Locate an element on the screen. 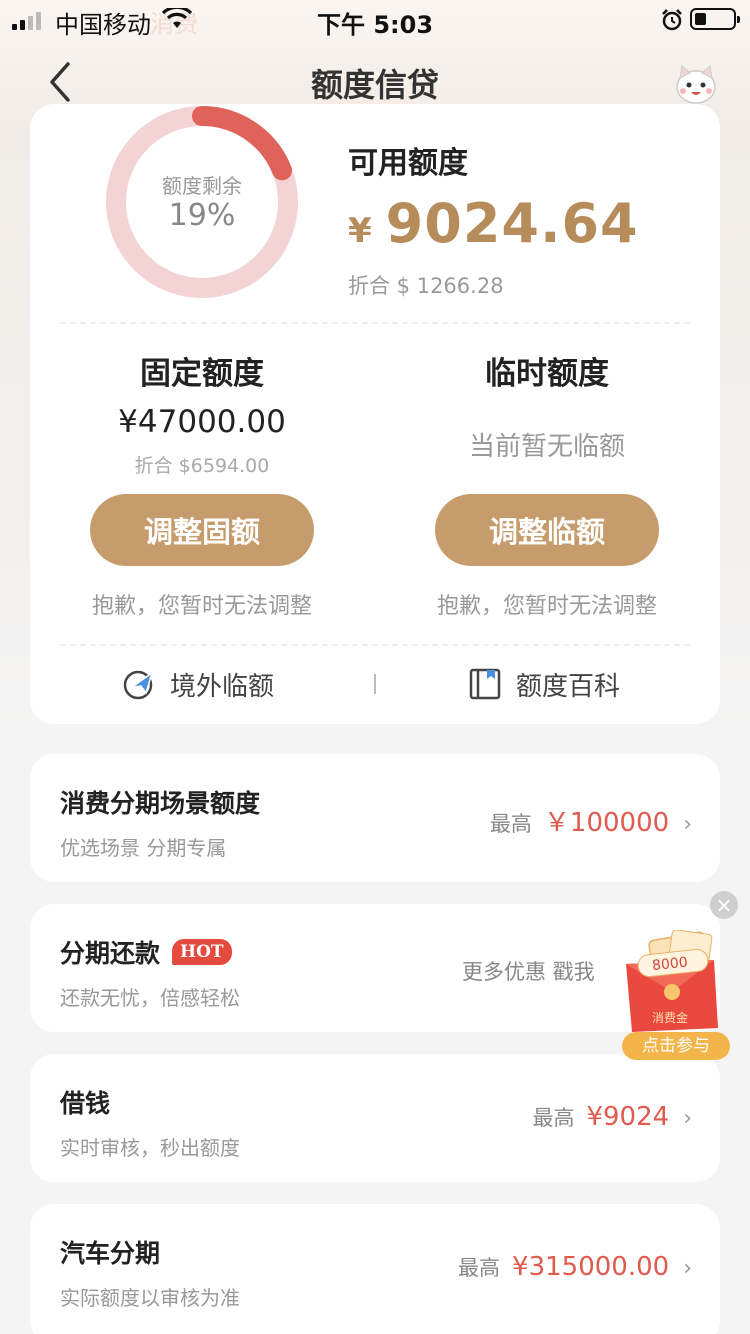 The height and width of the screenshot is (1334, 750). quota-wiki-link: 额度百科 is located at coordinates (544, 684).